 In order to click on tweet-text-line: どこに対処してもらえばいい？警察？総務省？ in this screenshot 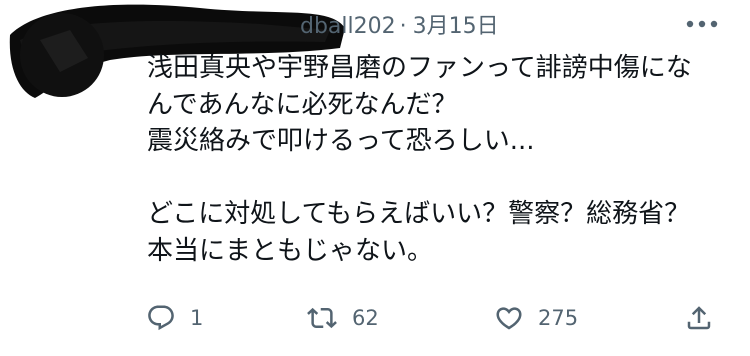, I will do `click(419, 214)`.